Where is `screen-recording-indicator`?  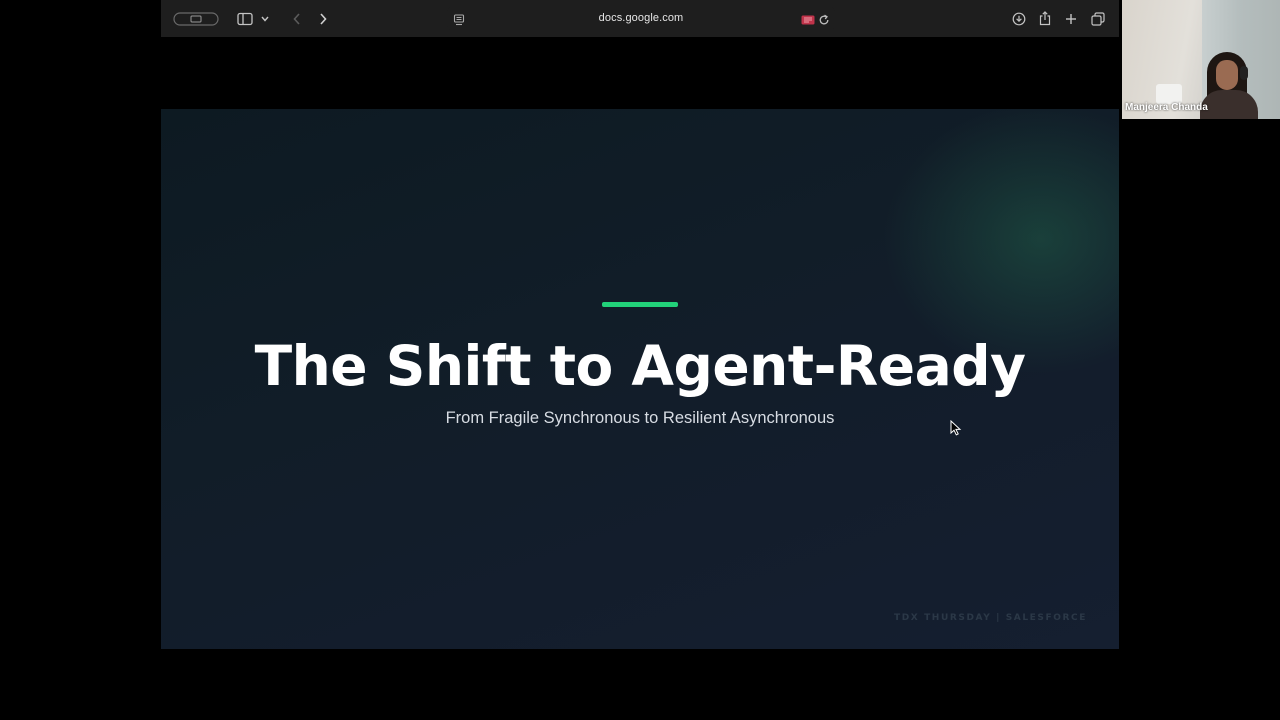 screen-recording-indicator is located at coordinates (808, 19).